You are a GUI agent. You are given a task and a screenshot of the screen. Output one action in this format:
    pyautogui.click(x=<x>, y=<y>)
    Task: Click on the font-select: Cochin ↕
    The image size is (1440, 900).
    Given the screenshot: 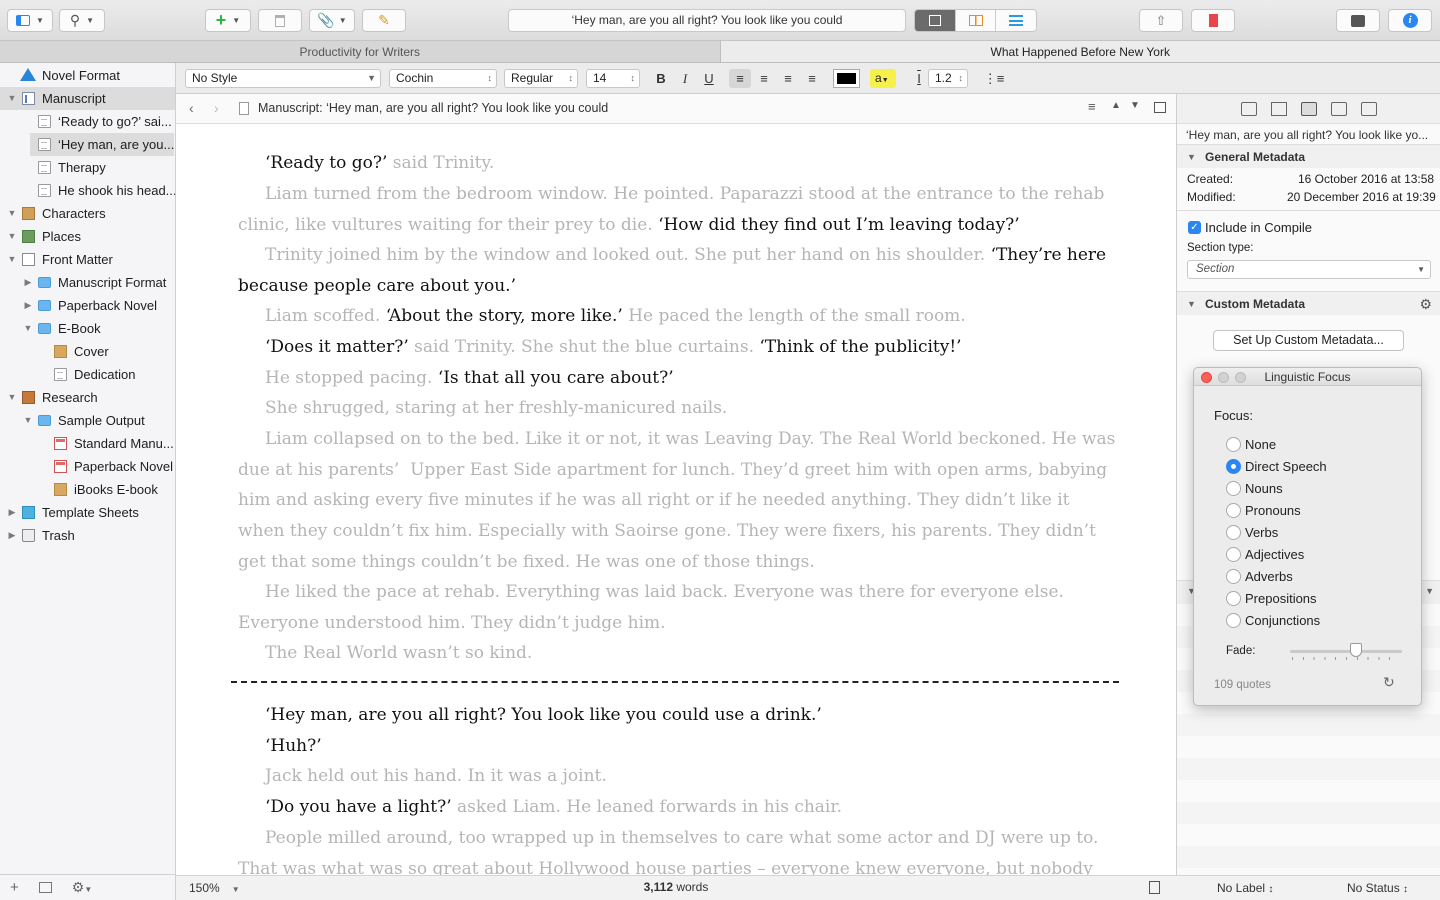 What is the action you would take?
    pyautogui.click(x=443, y=78)
    